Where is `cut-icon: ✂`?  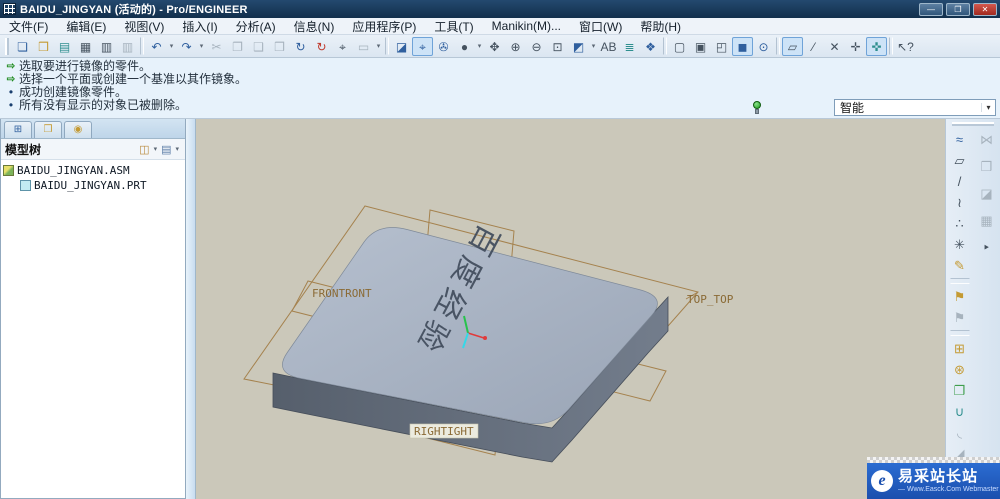
cut-icon: ✂ is located at coordinates (216, 46).